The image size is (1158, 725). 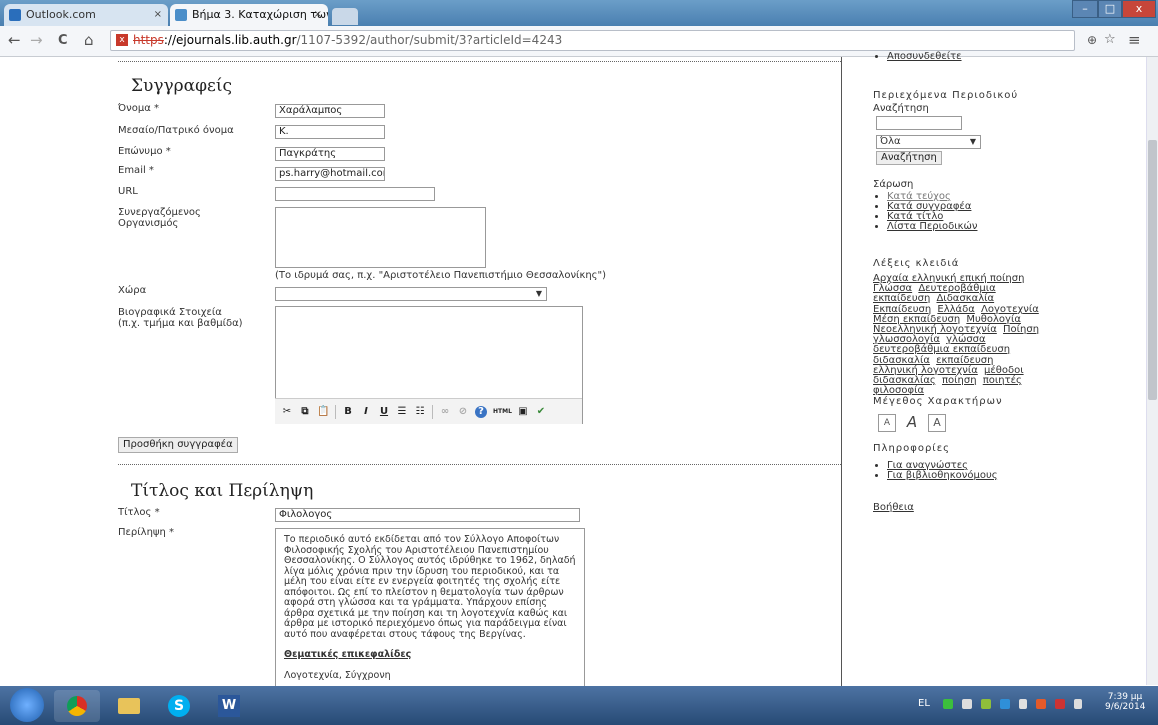 I want to click on volume-icon, so click(x=1078, y=704).